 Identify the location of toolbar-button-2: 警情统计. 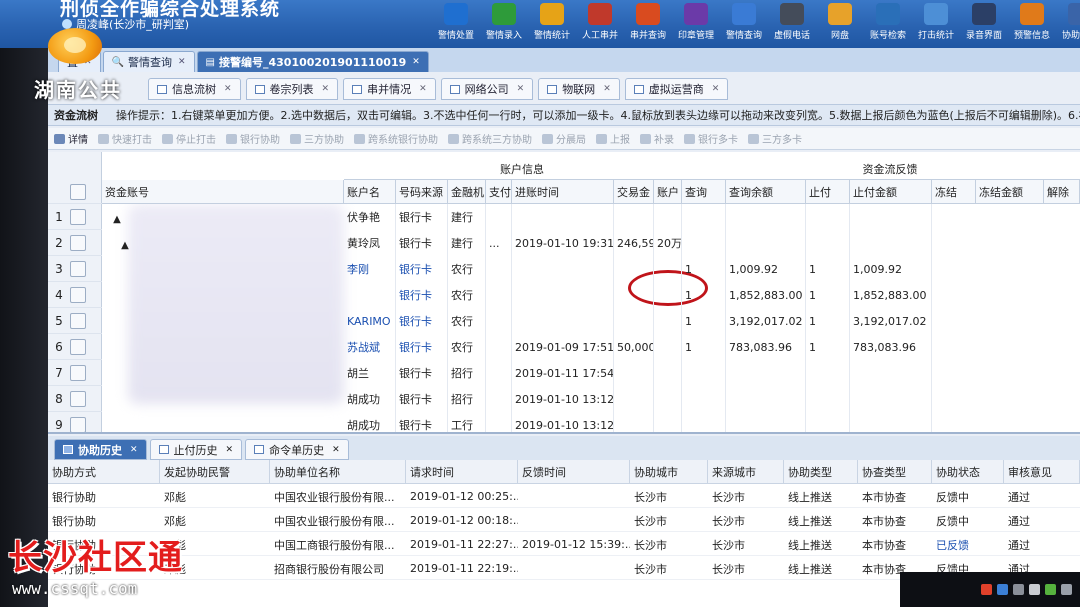
(552, 24).